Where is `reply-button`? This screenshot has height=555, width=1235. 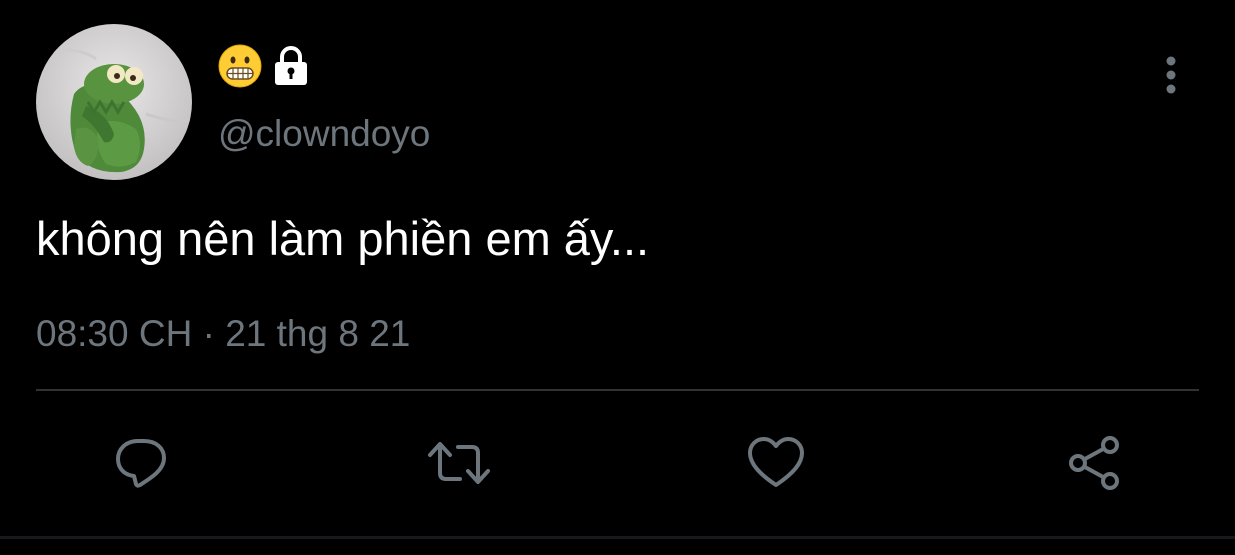
reply-button is located at coordinates (141, 463).